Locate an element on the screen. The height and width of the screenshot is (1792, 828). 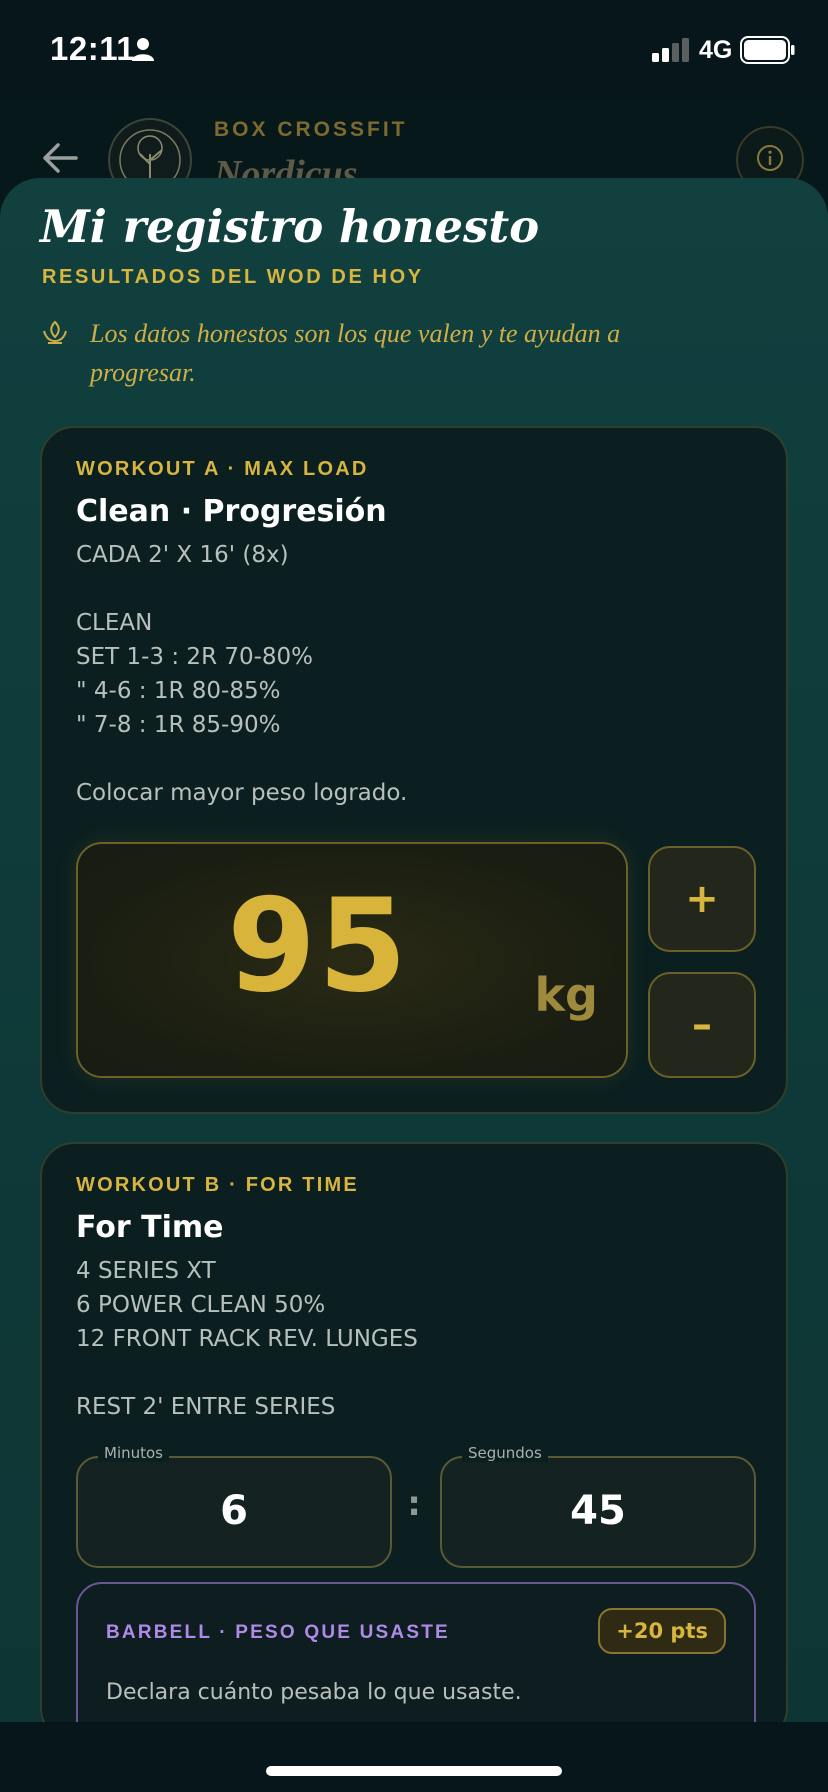
description-line: " 4-6 : 1R 80-85% is located at coordinates (178, 691).